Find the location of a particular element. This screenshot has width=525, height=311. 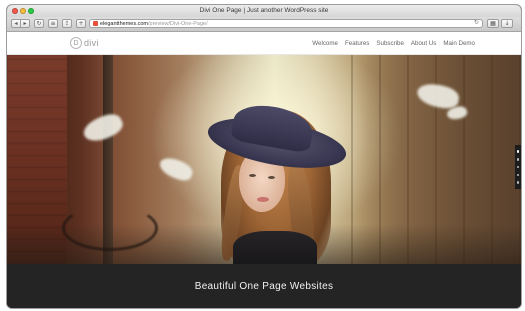

add-bookmark-button: + is located at coordinates (81, 23).